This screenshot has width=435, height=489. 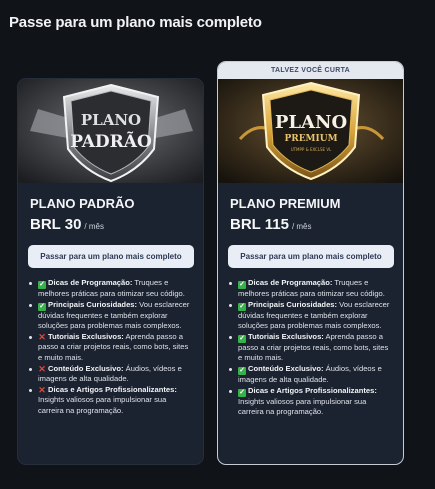 What do you see at coordinates (111, 256) in the screenshot?
I see `upgrade-button-padrao: Passar para um plano mais completo` at bounding box center [111, 256].